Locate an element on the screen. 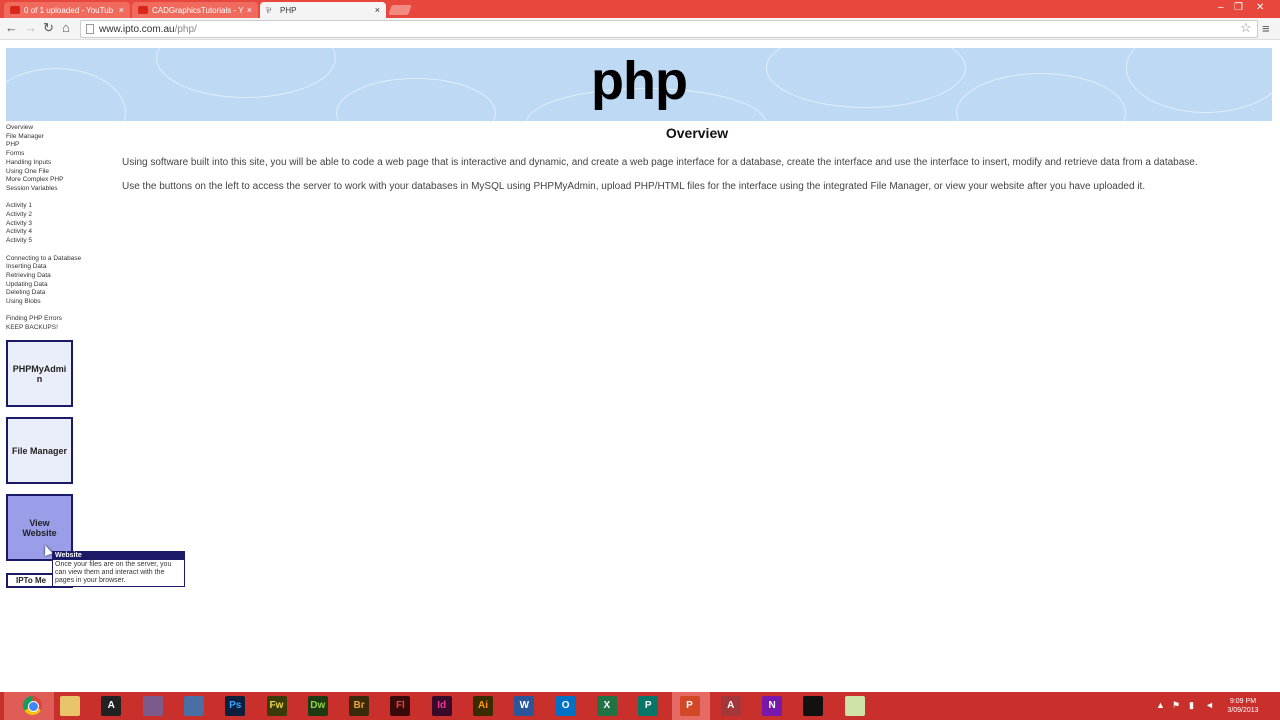  illustrator-icon: Ai is located at coordinates (483, 706).